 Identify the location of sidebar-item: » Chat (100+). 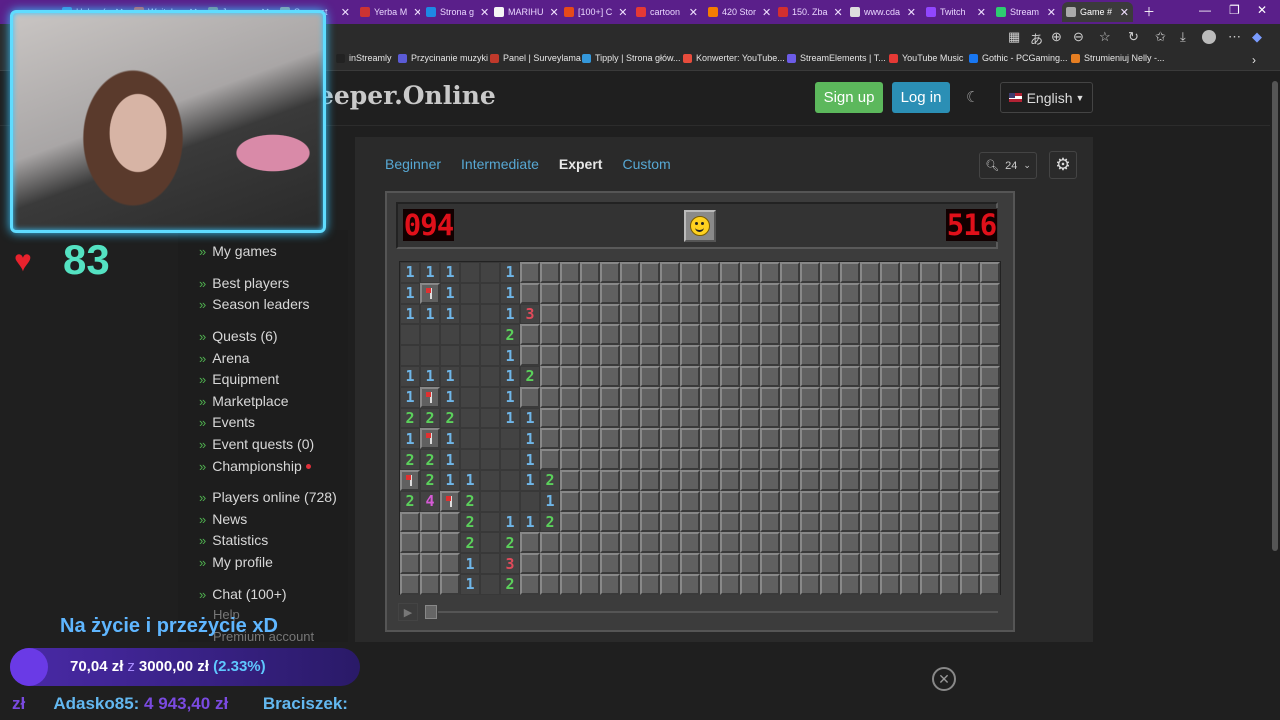
(243, 594).